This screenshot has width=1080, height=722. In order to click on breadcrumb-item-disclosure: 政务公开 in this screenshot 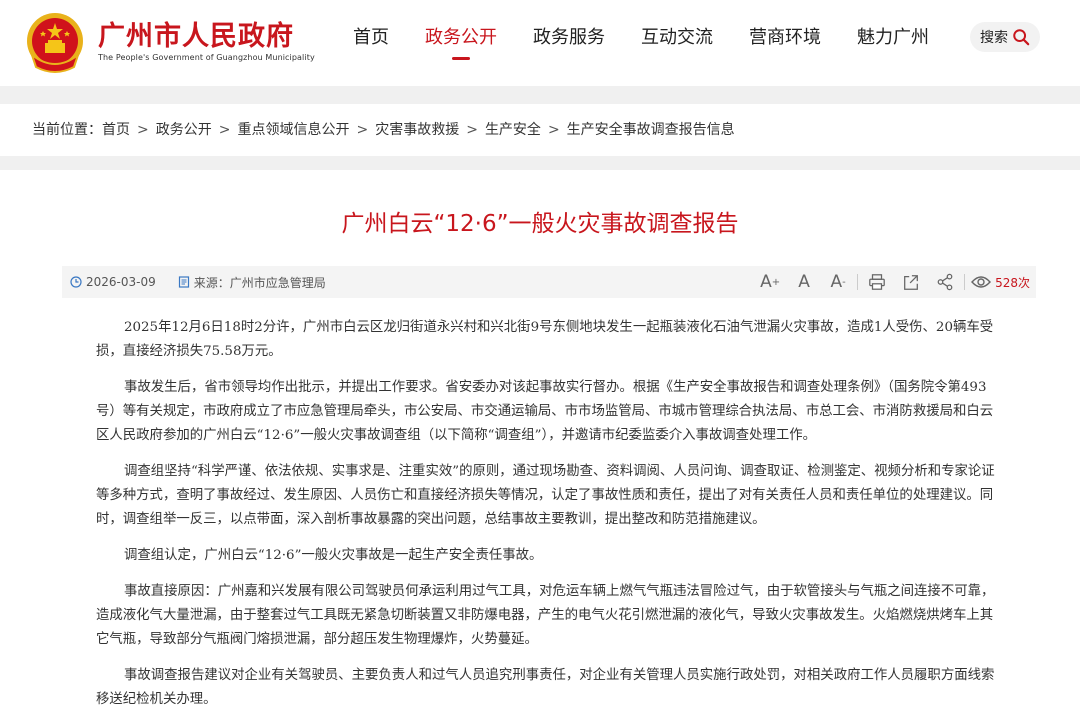, I will do `click(184, 130)`.